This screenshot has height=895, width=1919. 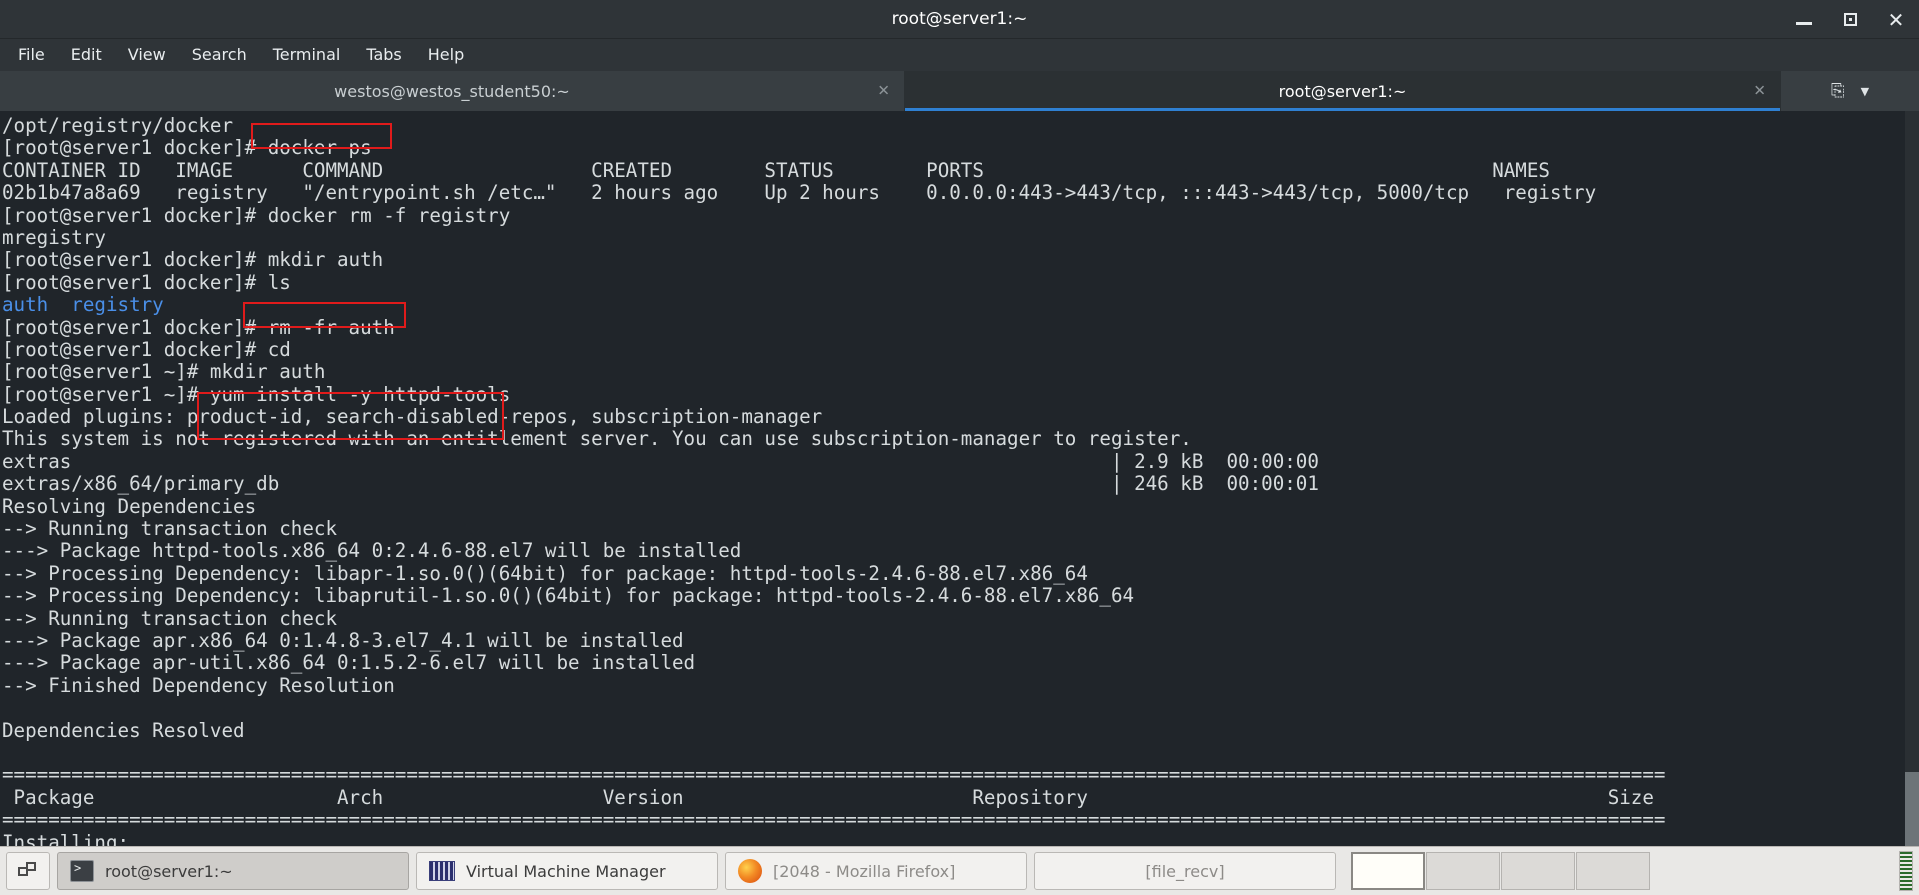 What do you see at coordinates (750, 871) in the screenshot?
I see `firefox-icon` at bounding box center [750, 871].